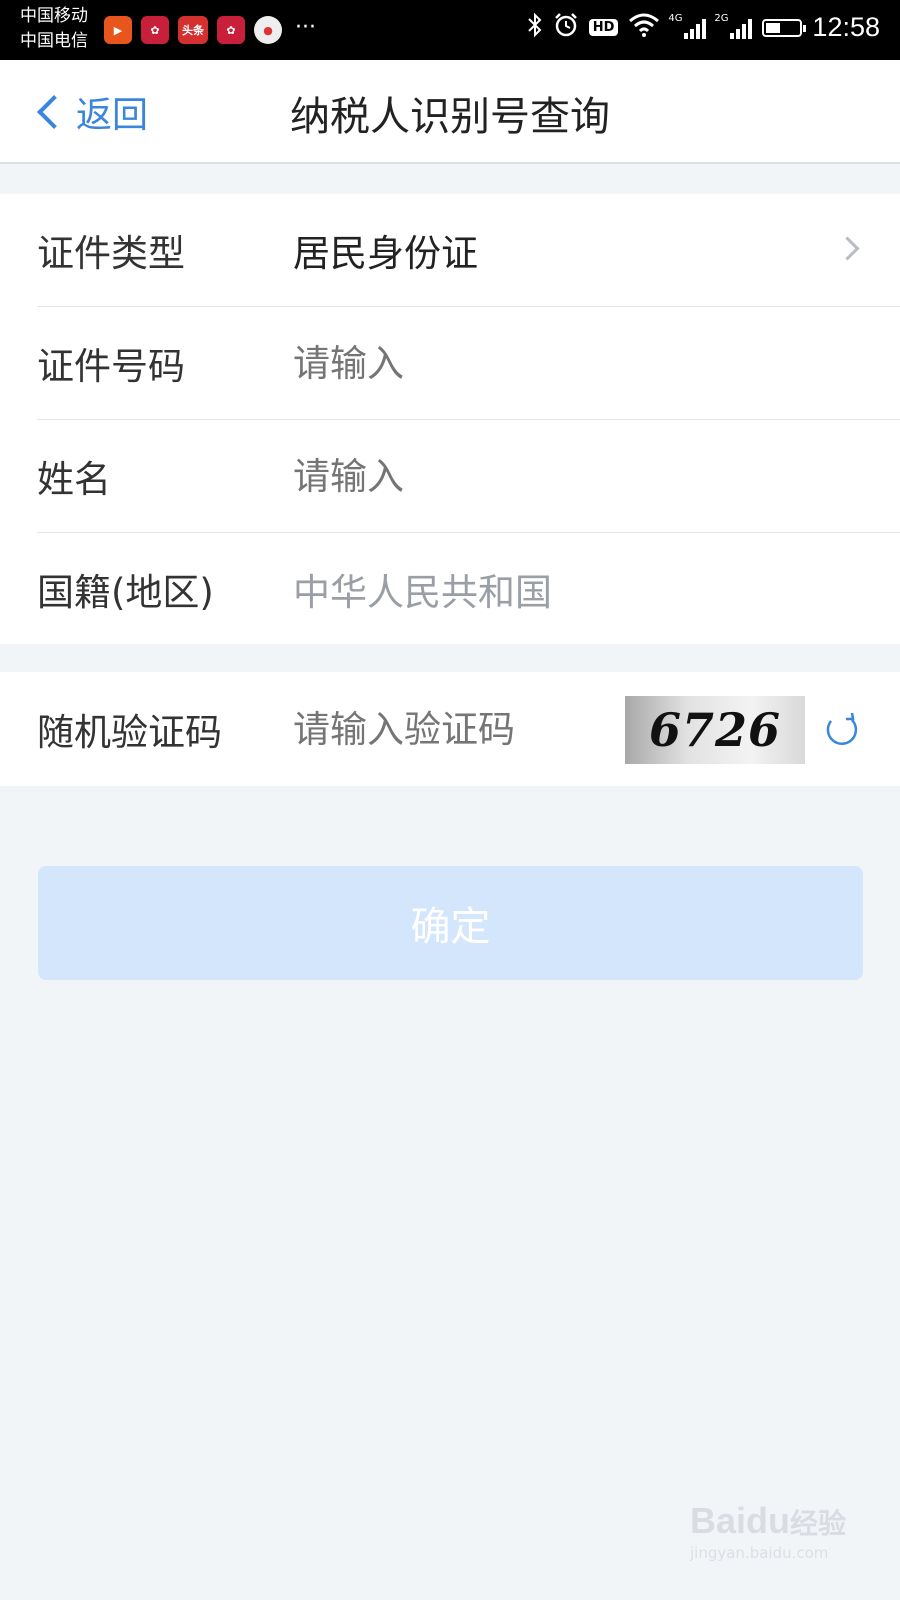  I want to click on captcha-section: 随机验证码 6726, so click(450, 729).